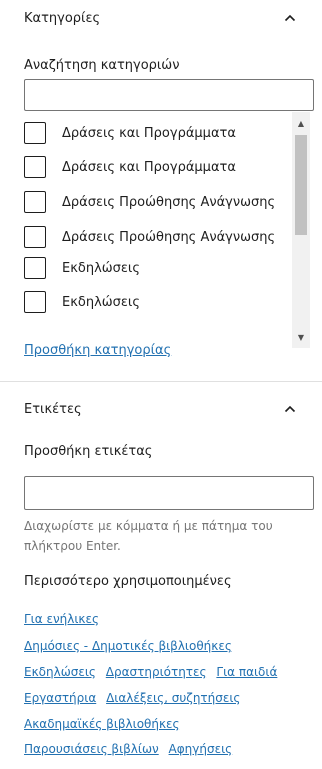  I want to click on tag-line: Δημόσιες - Δημοτικές βιβλιοθήκες, so click(131, 646).